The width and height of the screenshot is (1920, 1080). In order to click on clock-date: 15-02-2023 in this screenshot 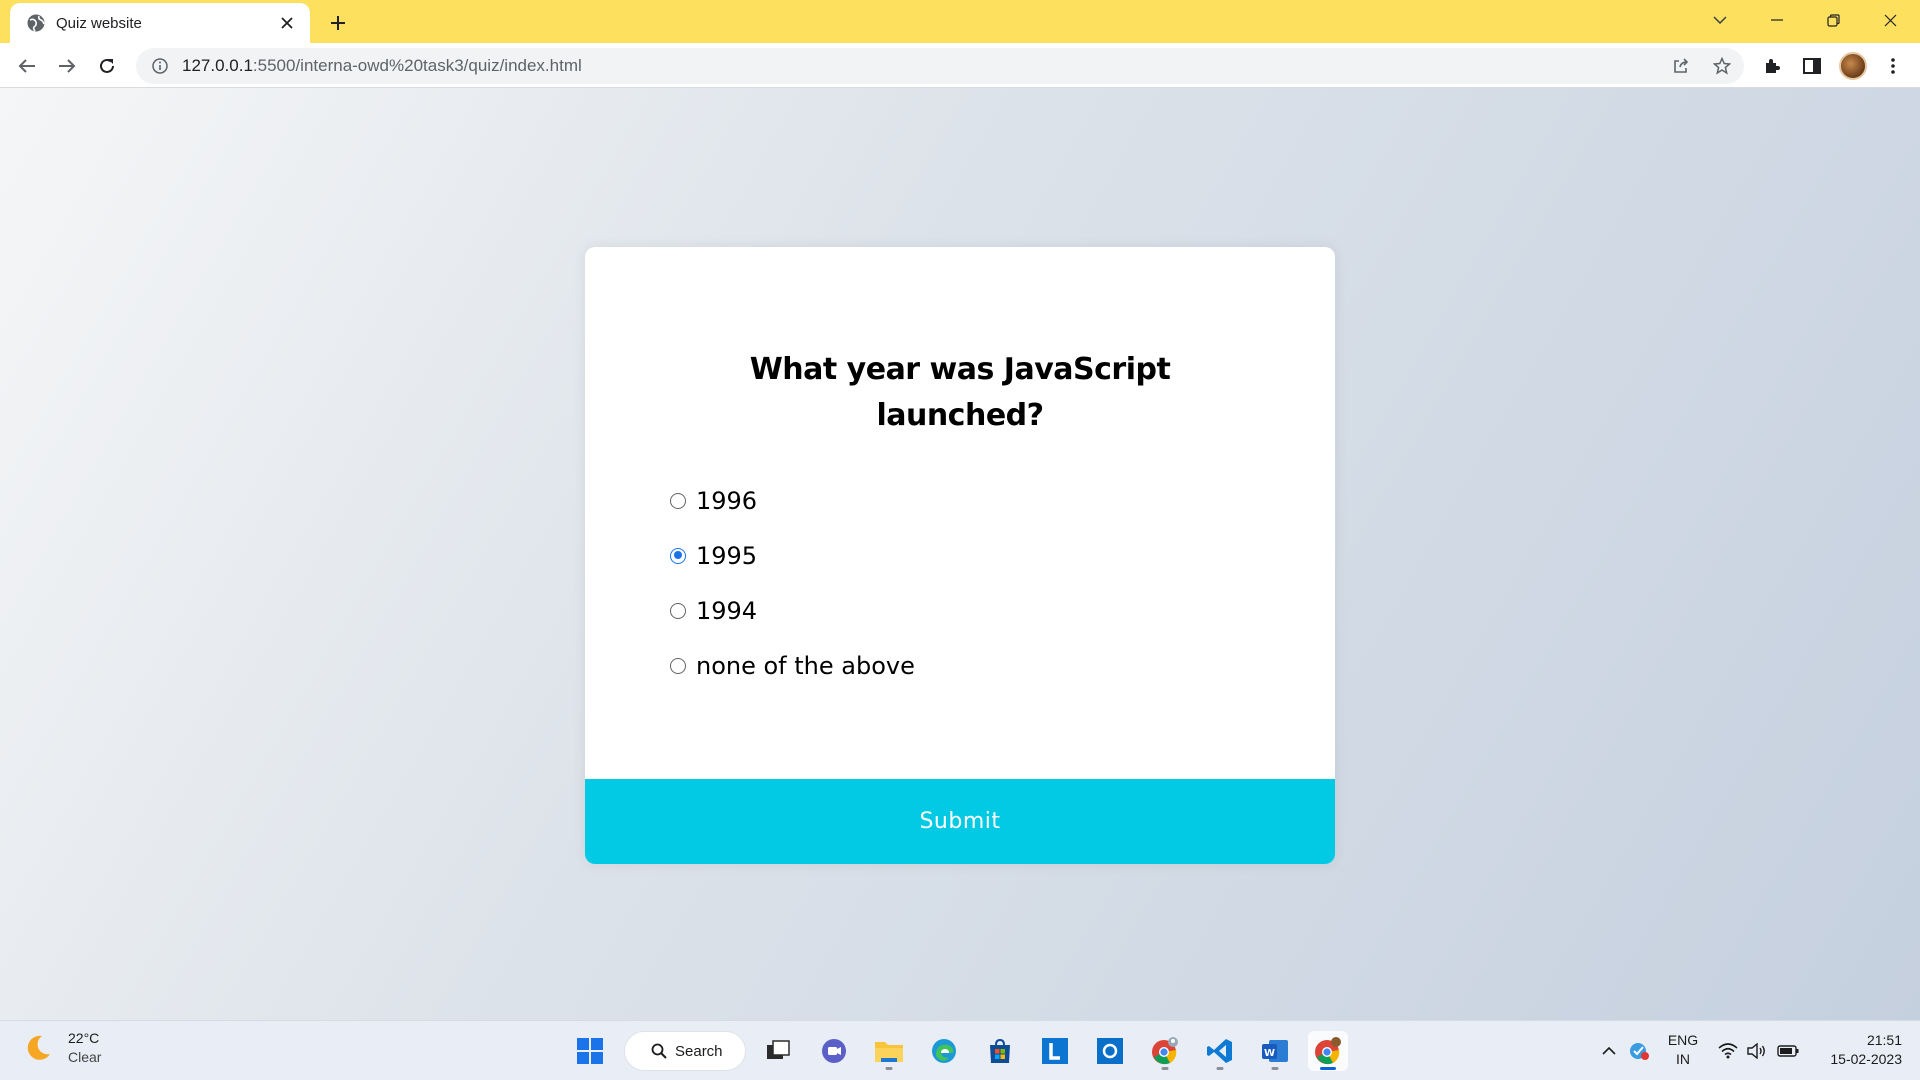, I will do `click(1866, 1059)`.